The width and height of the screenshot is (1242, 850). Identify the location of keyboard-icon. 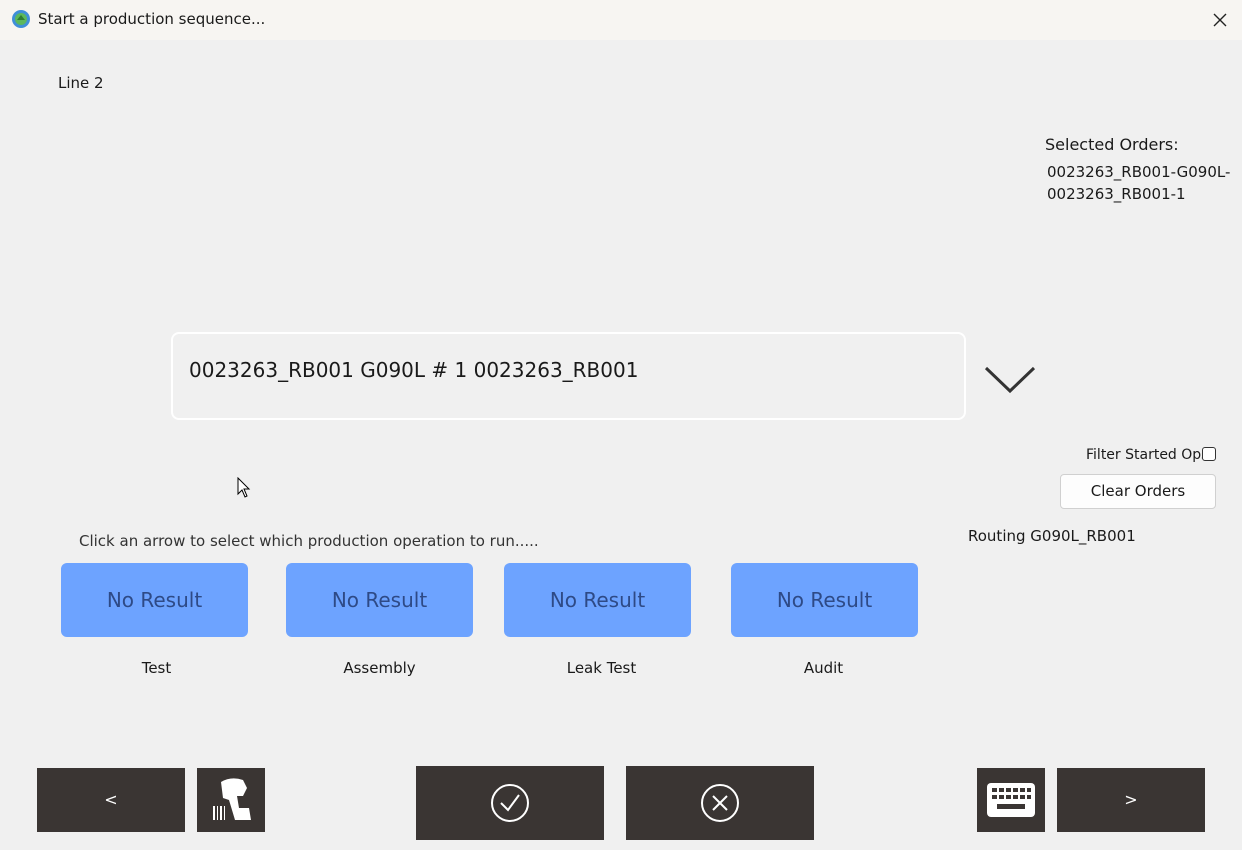
(1011, 800).